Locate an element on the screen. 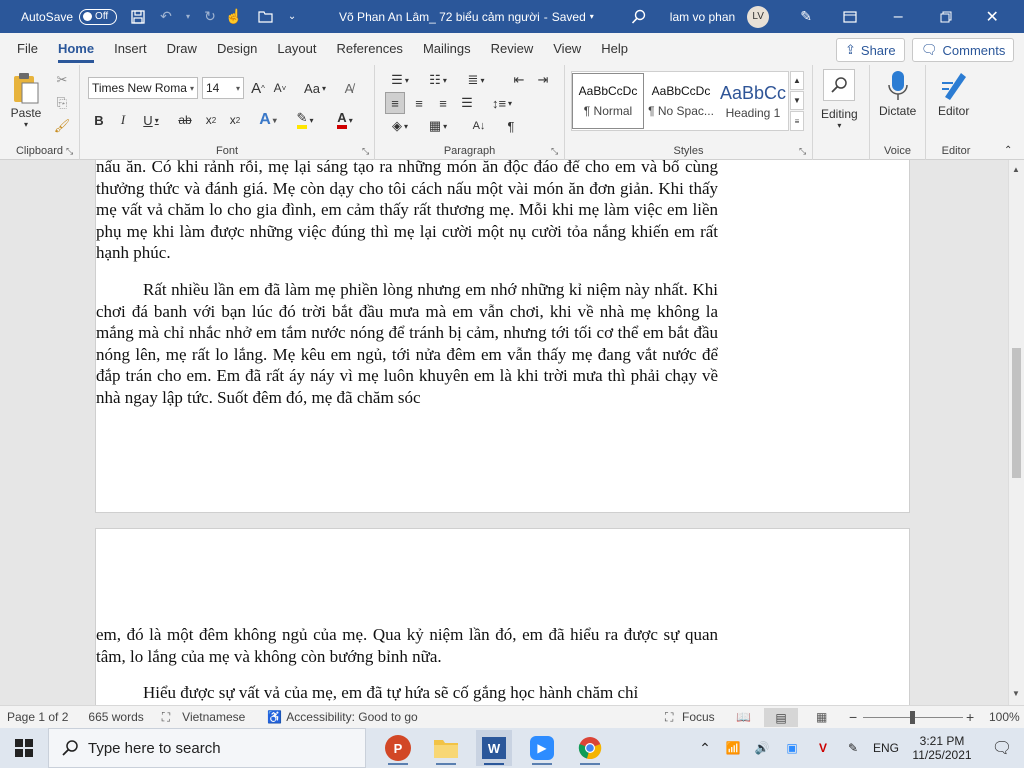 This screenshot has height=768, width=1024. vertical-scrollbar: ▲ ▼ is located at coordinates (1016, 432).